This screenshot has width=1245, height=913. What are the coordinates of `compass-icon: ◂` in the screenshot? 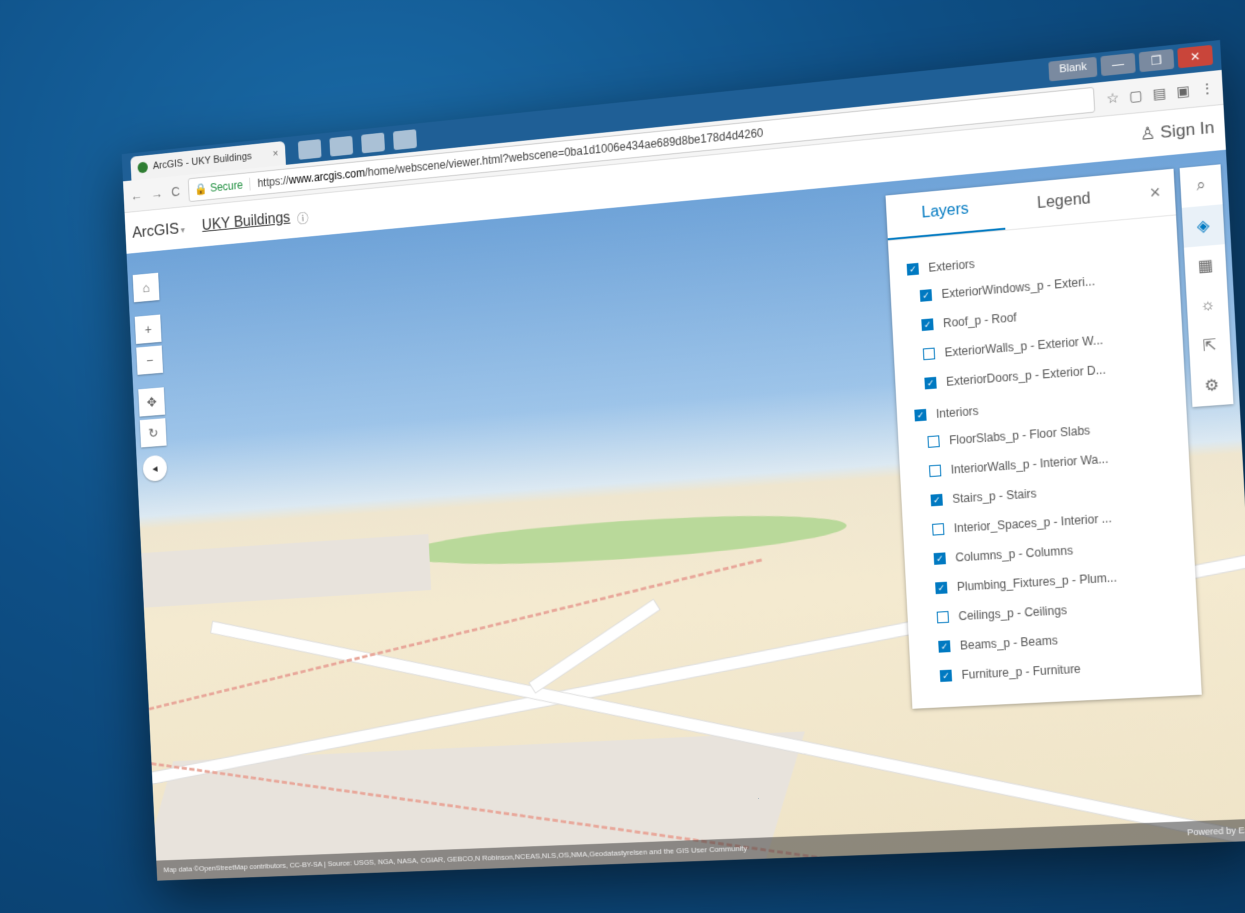 It's located at (155, 468).